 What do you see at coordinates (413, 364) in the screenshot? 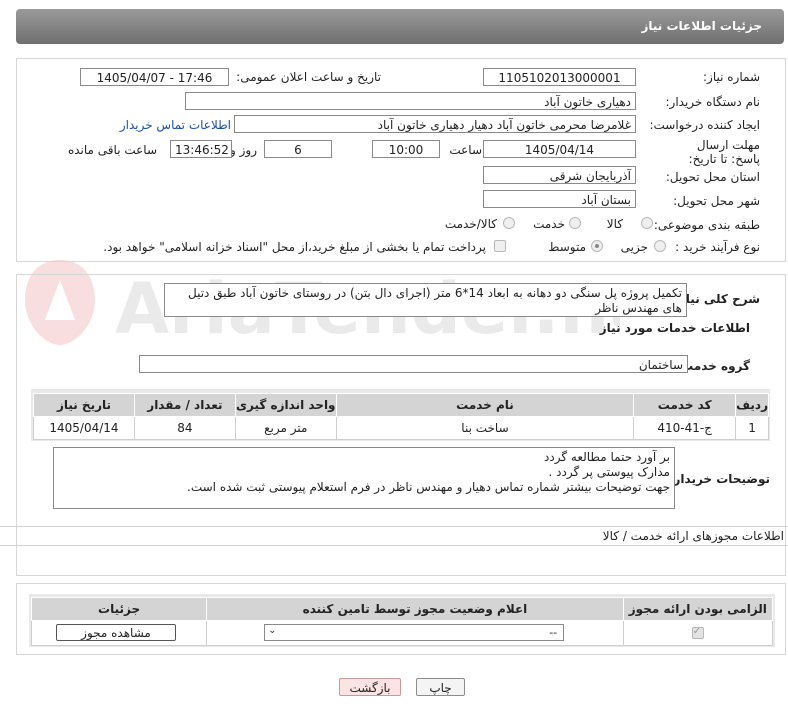
I see `service-group-field: ساختمان` at bounding box center [413, 364].